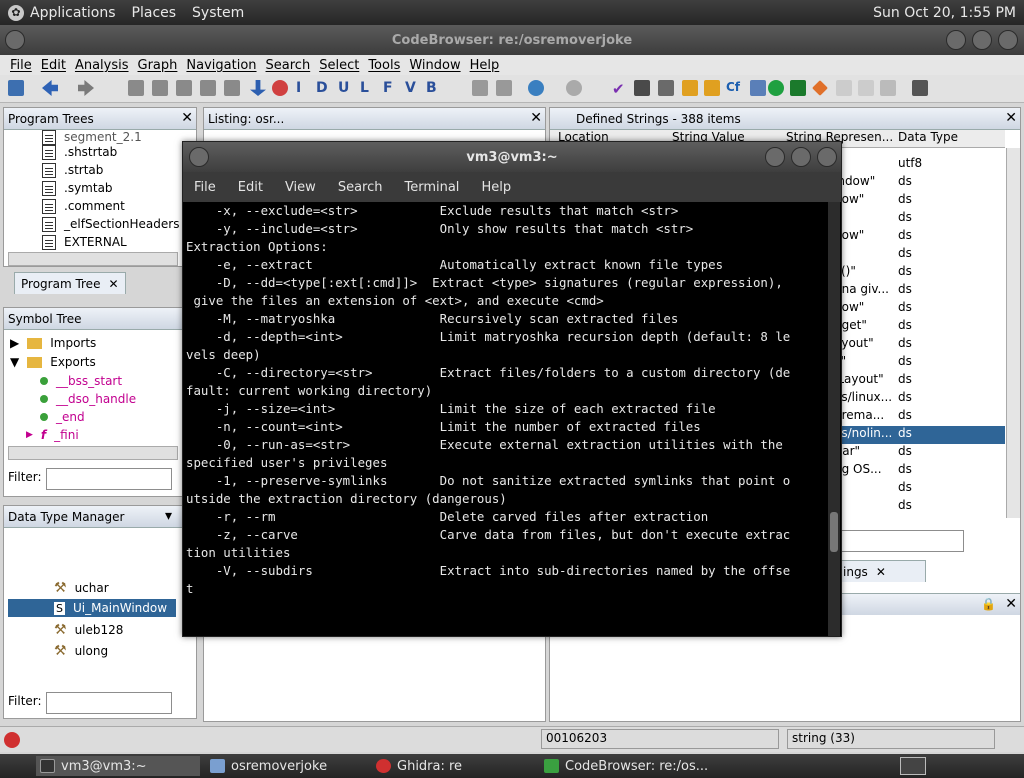  What do you see at coordinates (536, 88) in the screenshot?
I see `undo-icon` at bounding box center [536, 88].